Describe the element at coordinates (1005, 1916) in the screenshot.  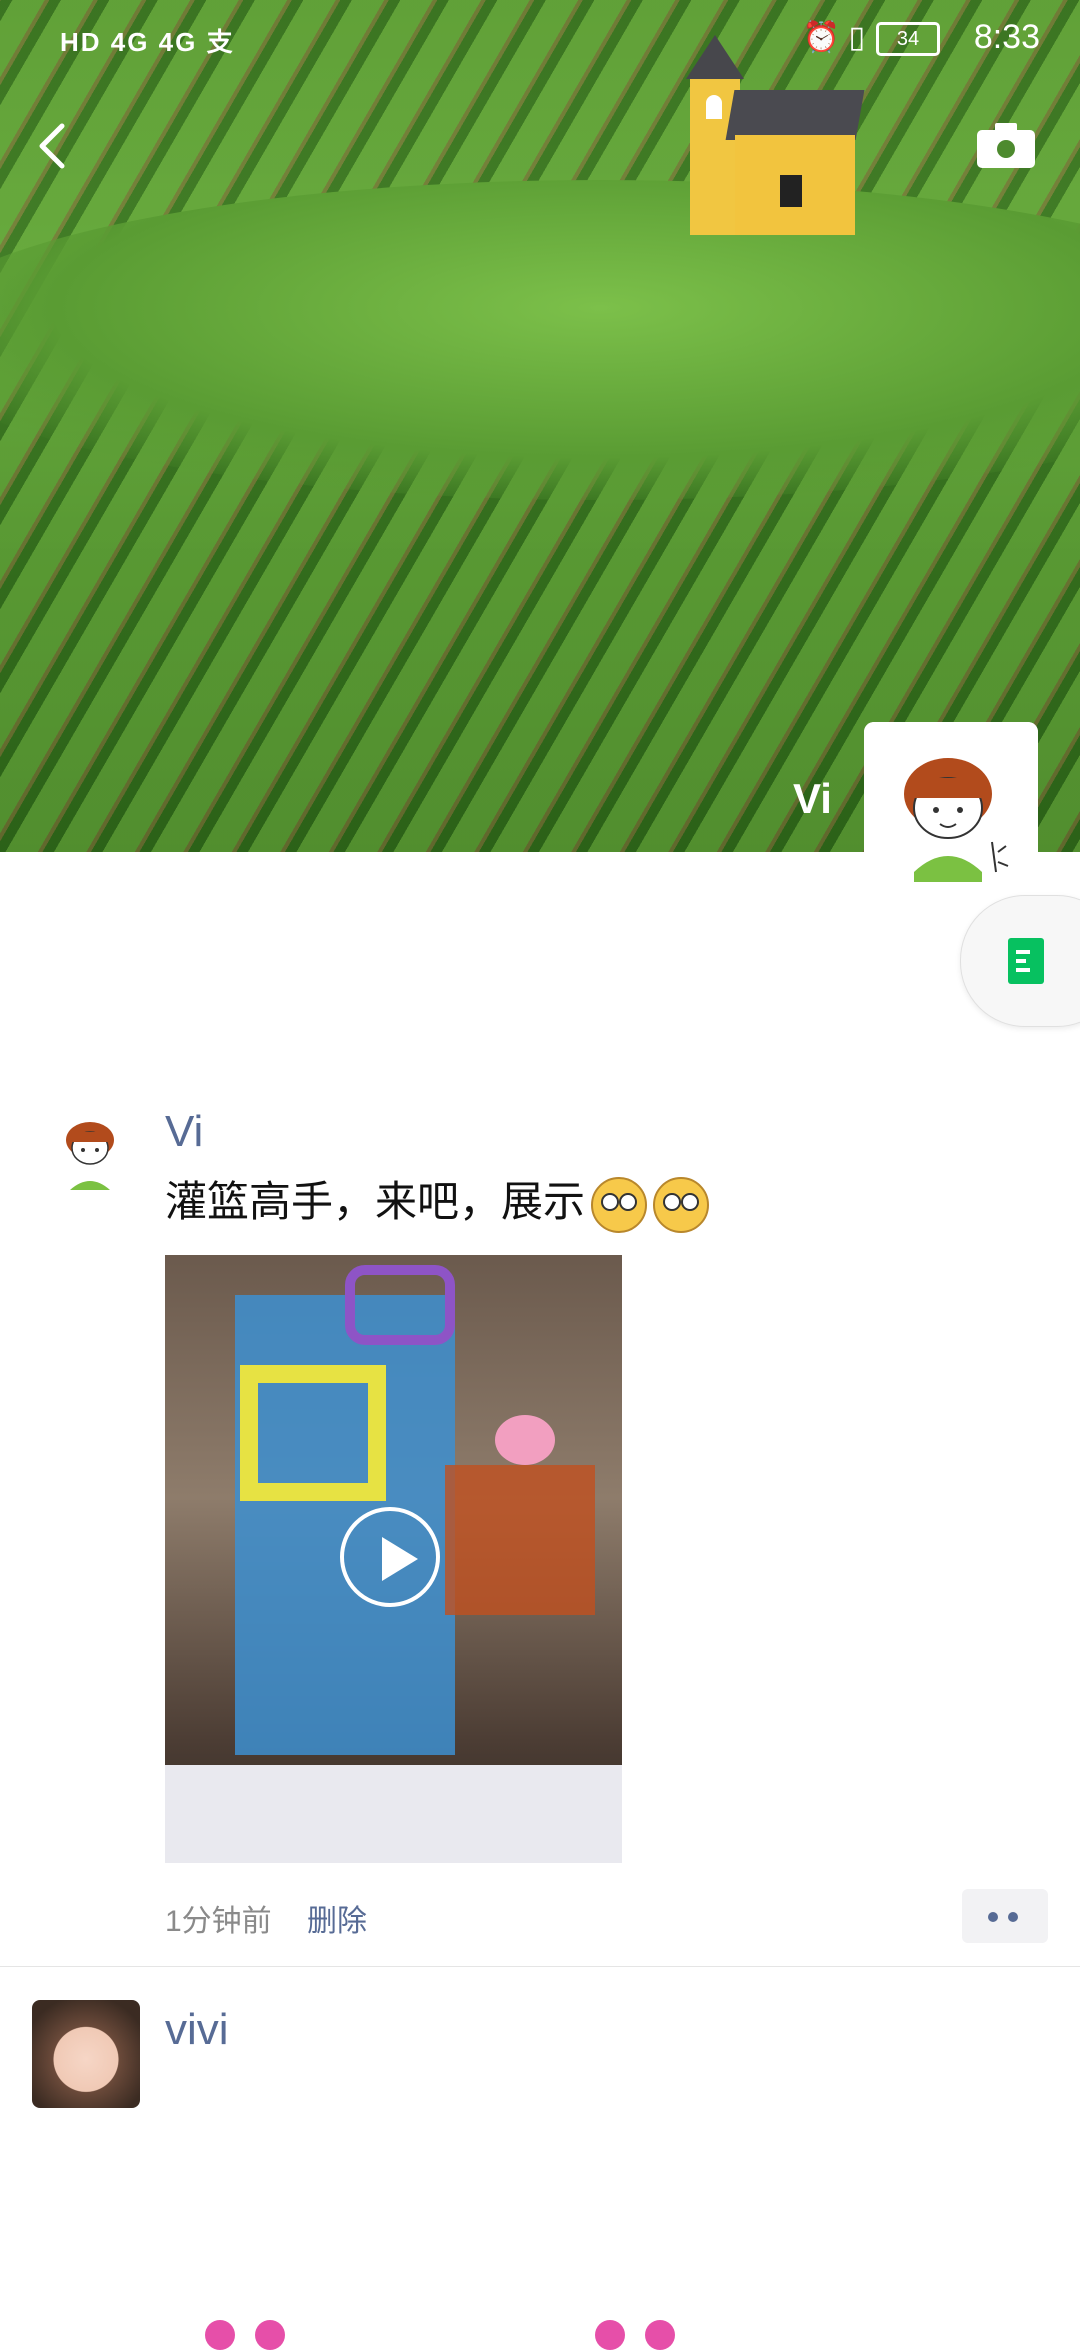
I see `more-options-button` at that location.